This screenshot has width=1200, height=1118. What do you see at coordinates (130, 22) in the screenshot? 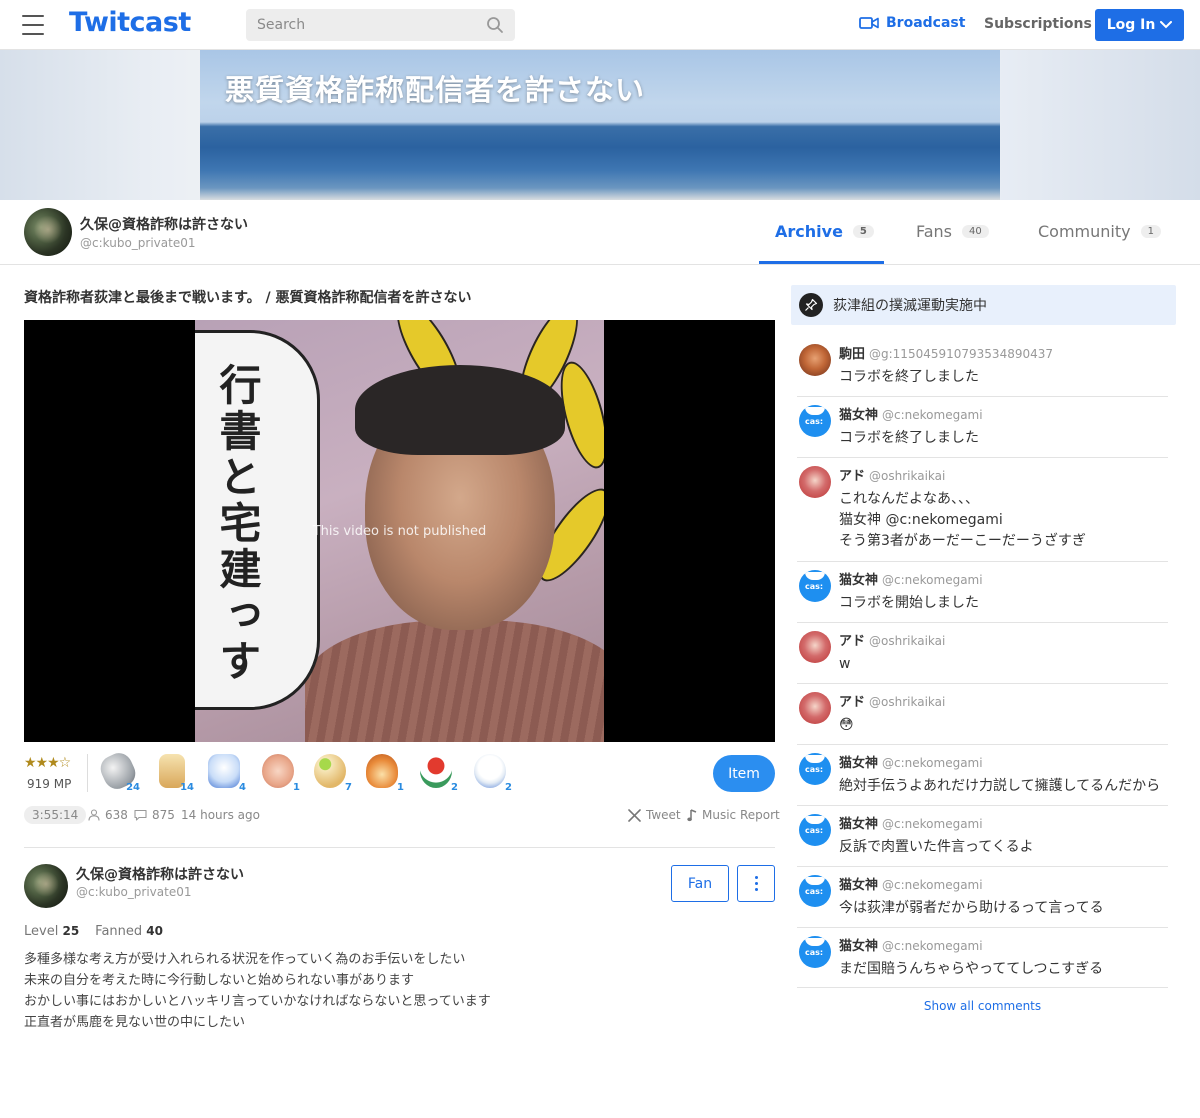
I see `logo: Twitcast` at bounding box center [130, 22].